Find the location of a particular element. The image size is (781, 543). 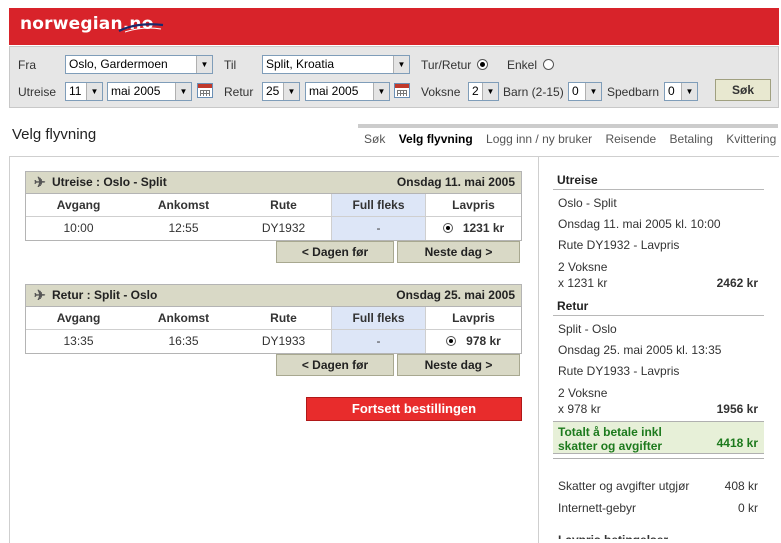

step-travellers: Reisende is located at coordinates (631, 139).